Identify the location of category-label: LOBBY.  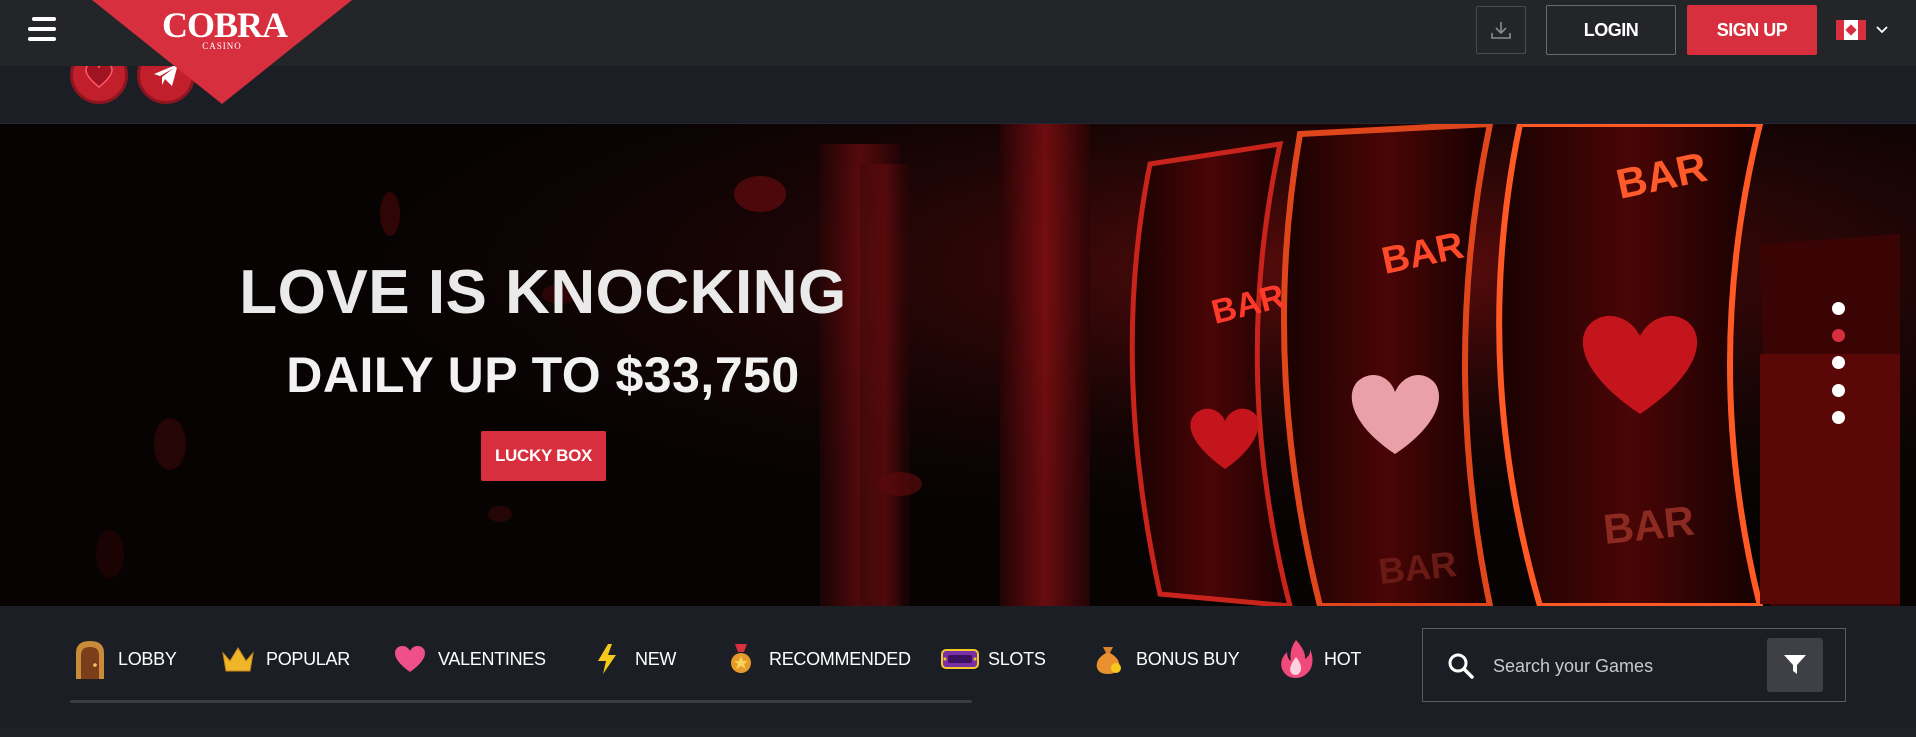
(147, 658).